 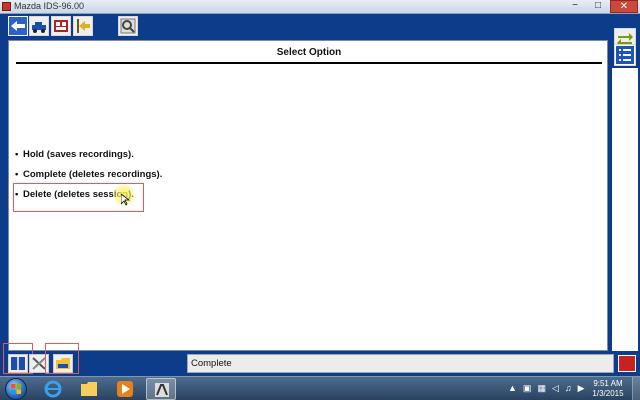 I want to click on ids-app-icon, so click(x=162, y=390).